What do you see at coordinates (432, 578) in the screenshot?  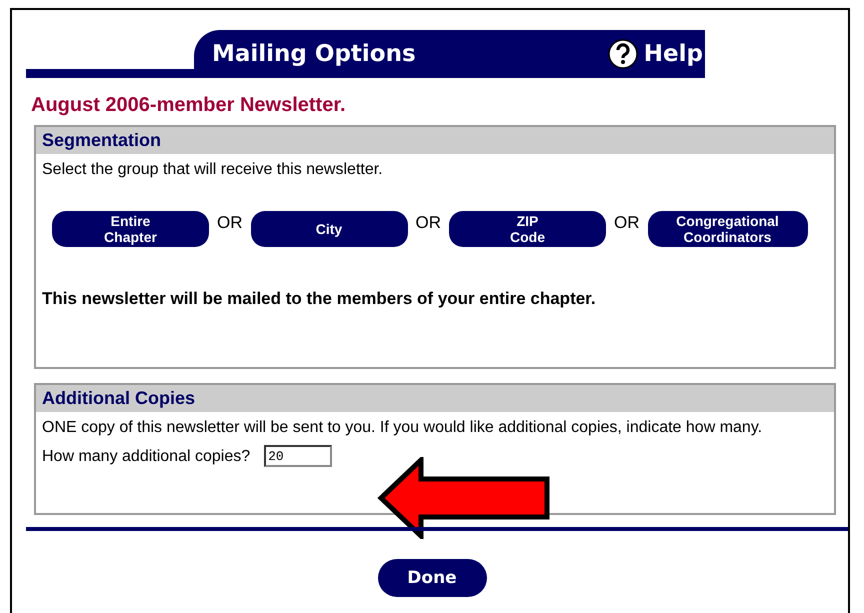 I see `done-button: Done` at bounding box center [432, 578].